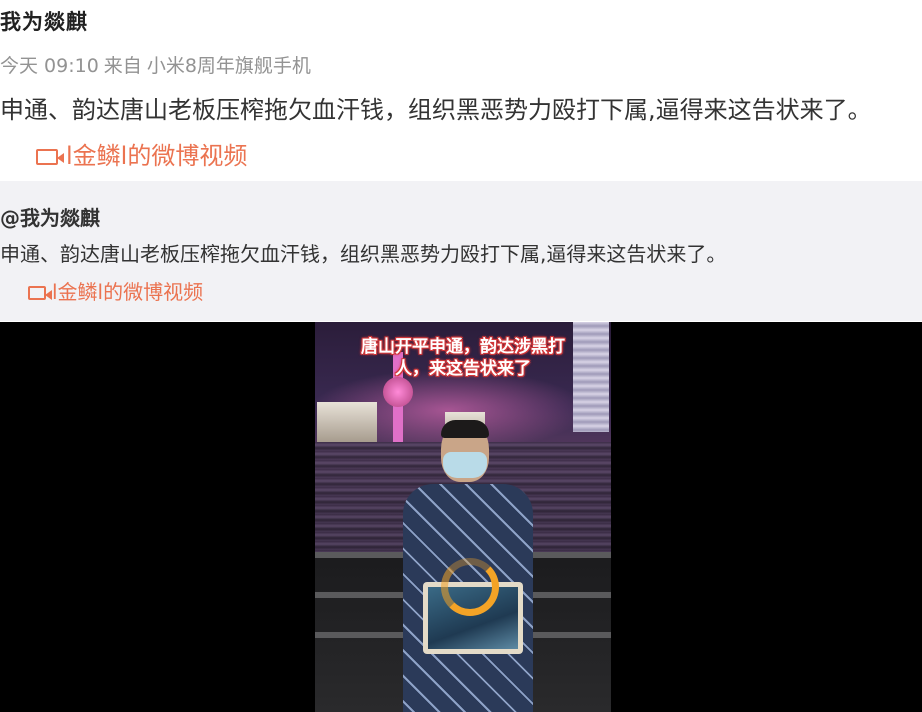  I want to click on post-meta: 今天 09:10 来自 小米8周年旗舰手机, so click(155, 64).